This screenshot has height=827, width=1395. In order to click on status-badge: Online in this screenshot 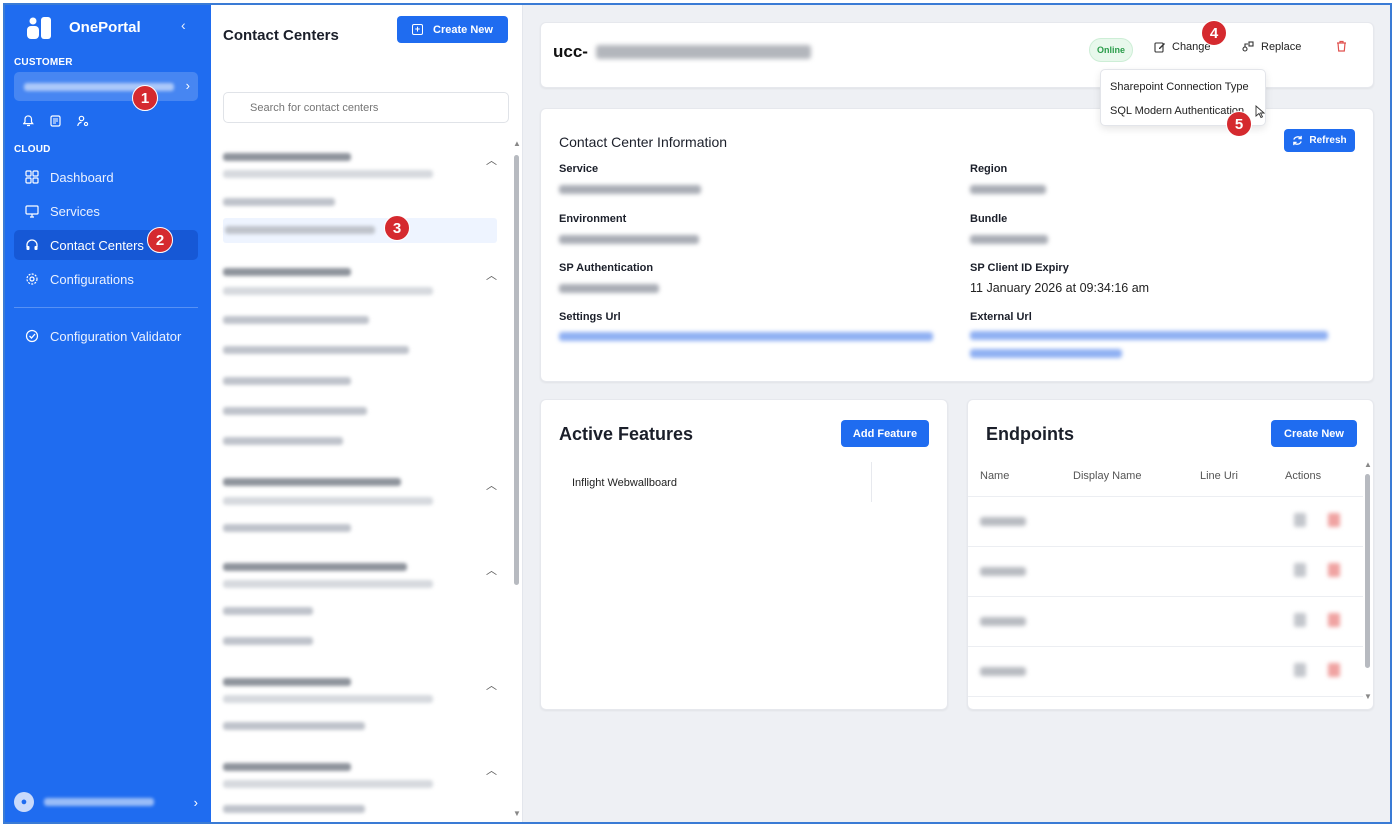, I will do `click(1111, 50)`.